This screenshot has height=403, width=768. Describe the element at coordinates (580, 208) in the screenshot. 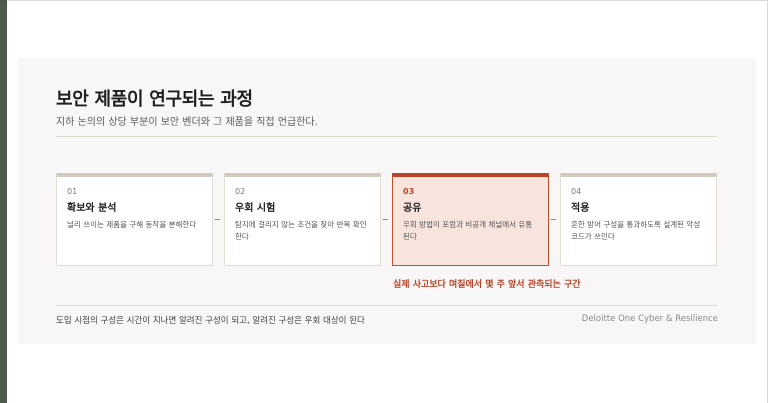

I see `step-title: 적용` at that location.